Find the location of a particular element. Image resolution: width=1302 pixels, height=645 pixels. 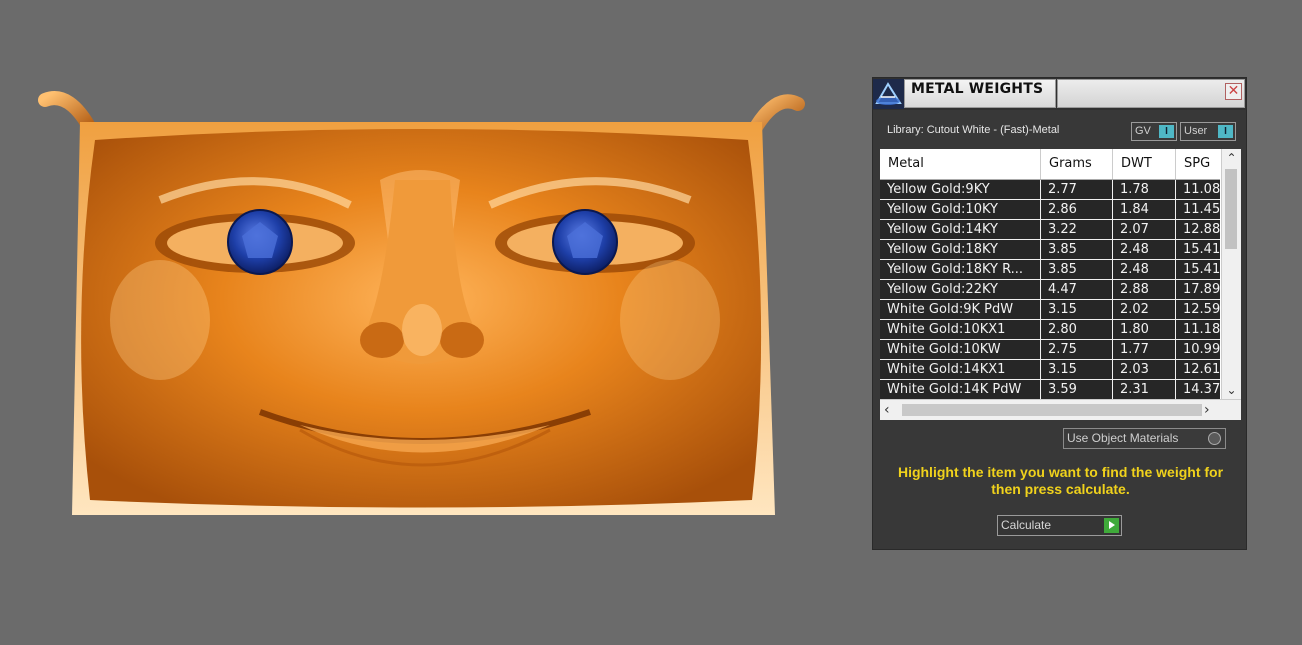

play-arrow-icon is located at coordinates (1111, 525).